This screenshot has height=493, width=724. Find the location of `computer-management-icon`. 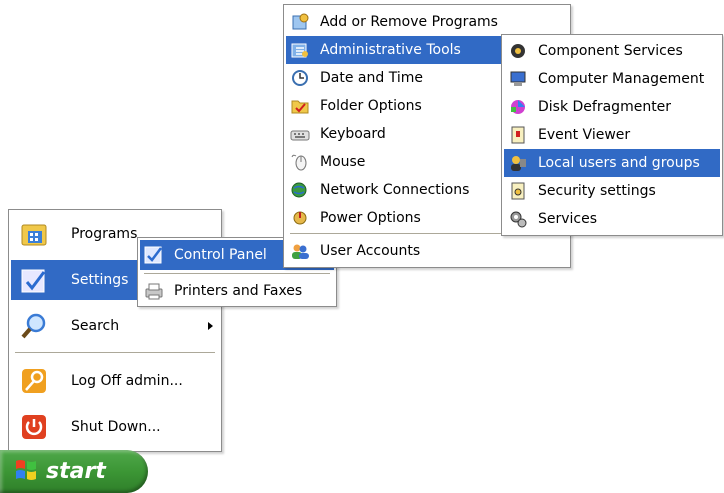

computer-management-icon is located at coordinates (518, 79).